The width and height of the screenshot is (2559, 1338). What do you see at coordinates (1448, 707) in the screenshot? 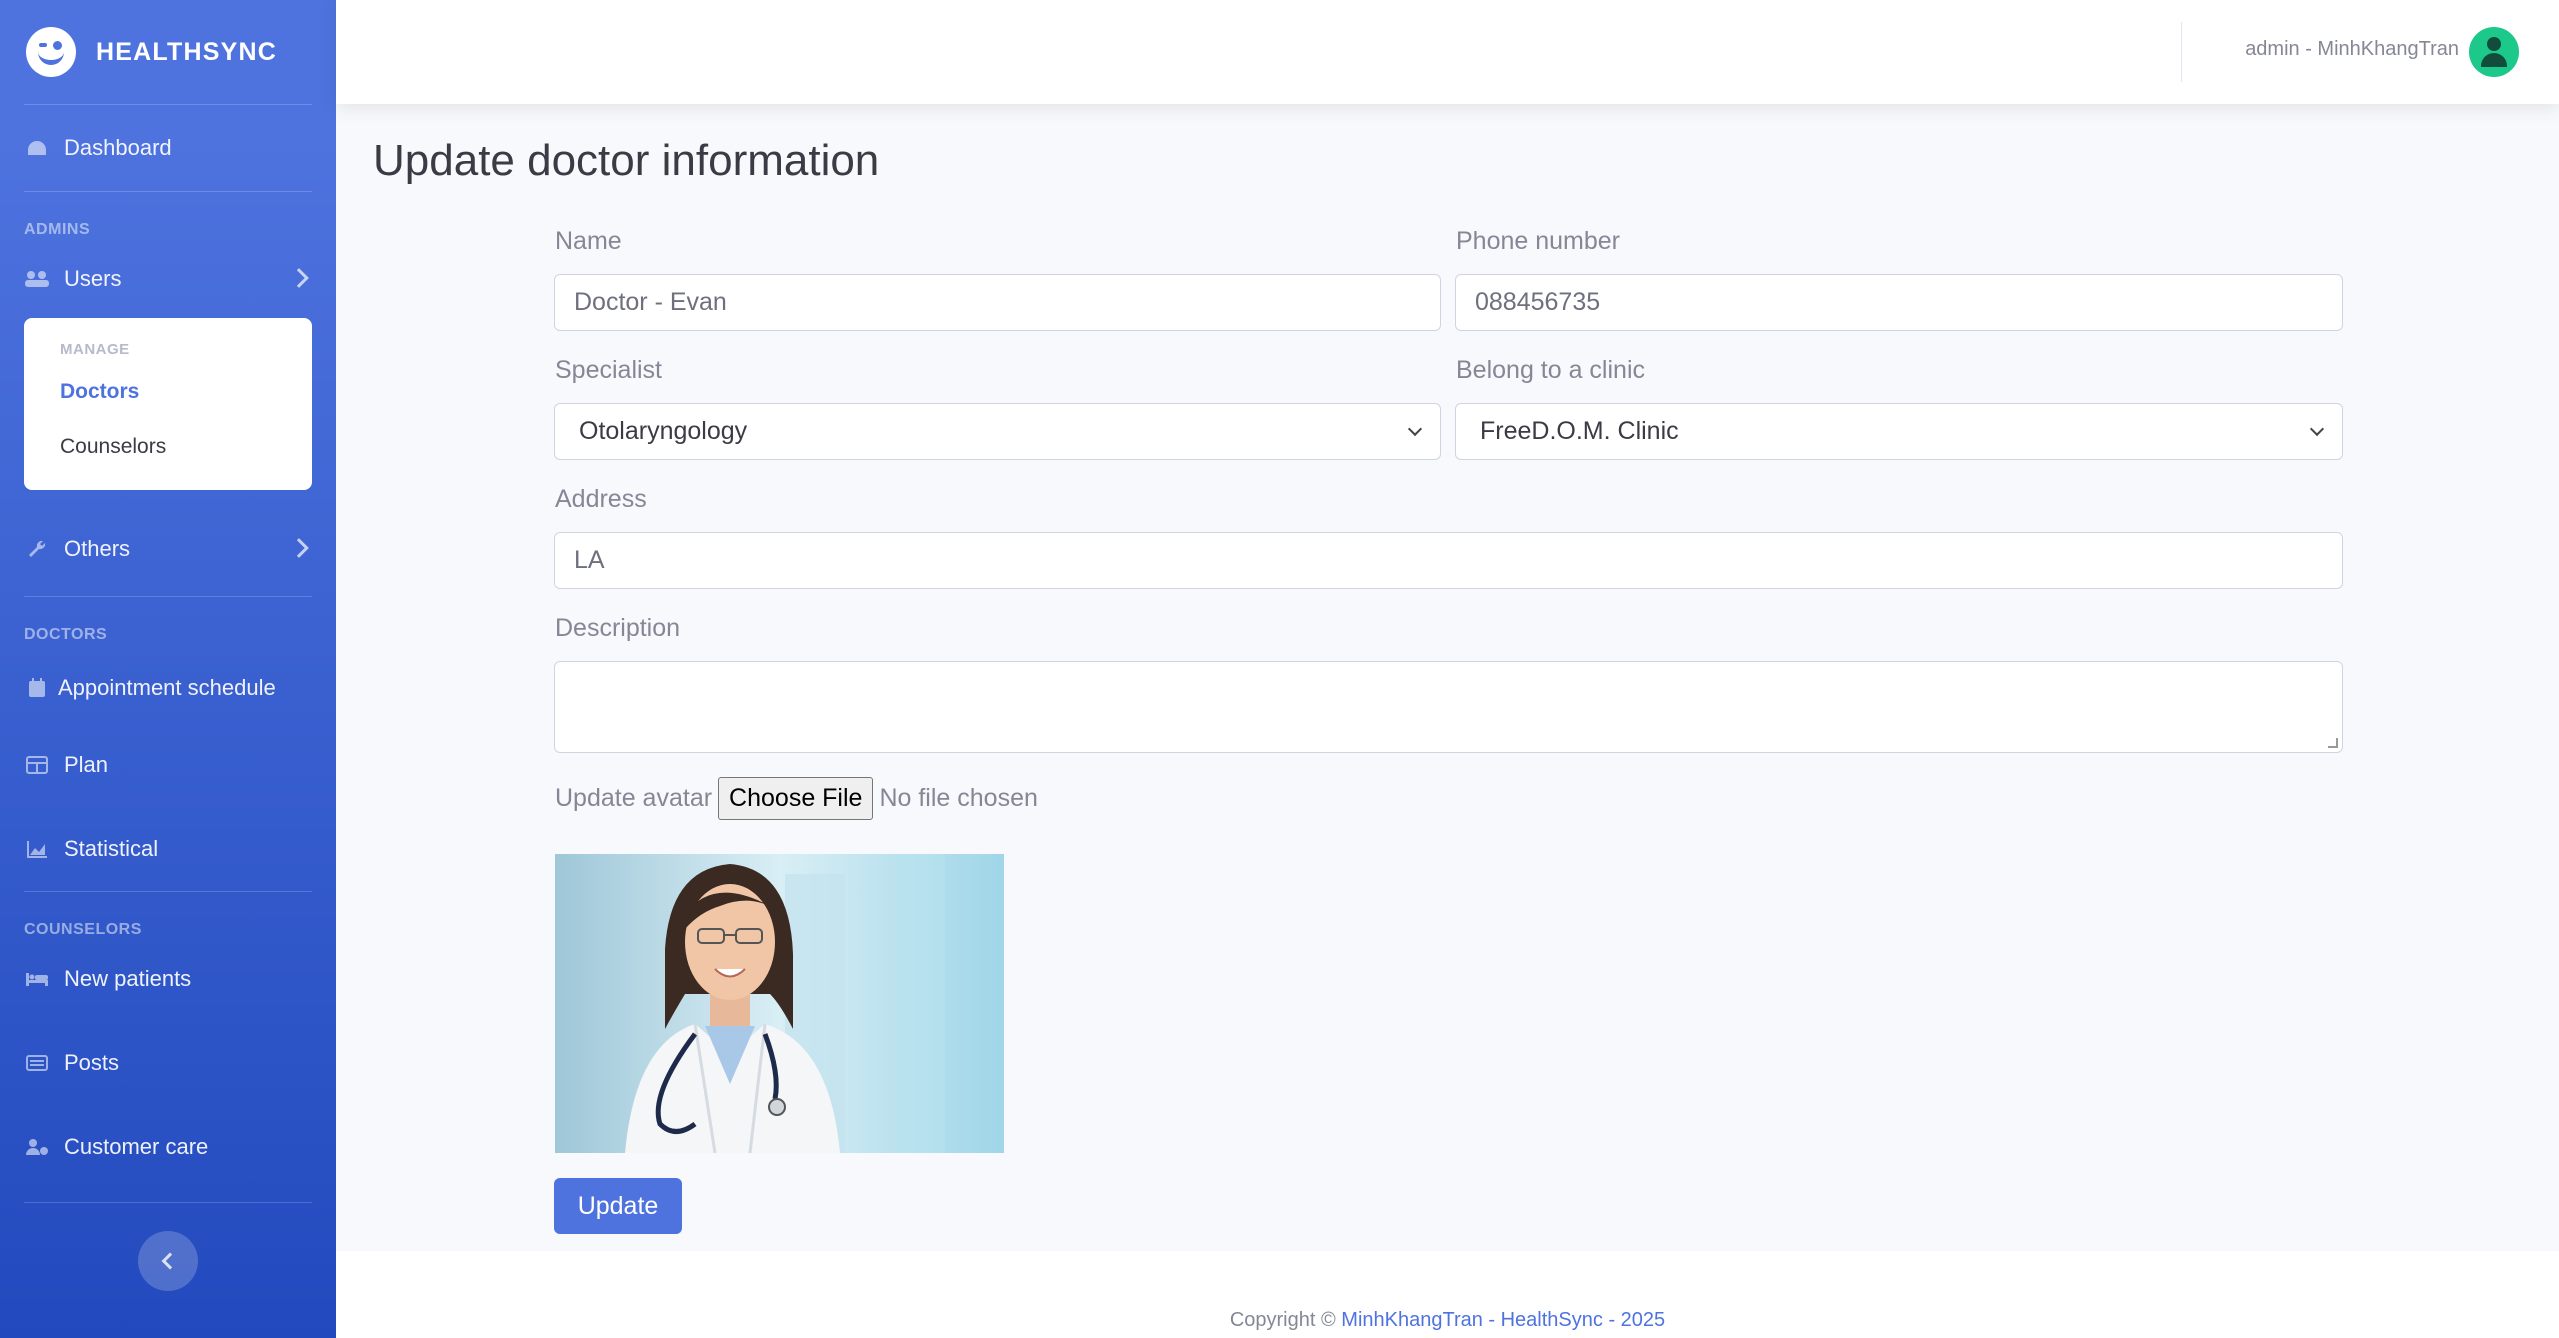
I see `description-textarea` at bounding box center [1448, 707].